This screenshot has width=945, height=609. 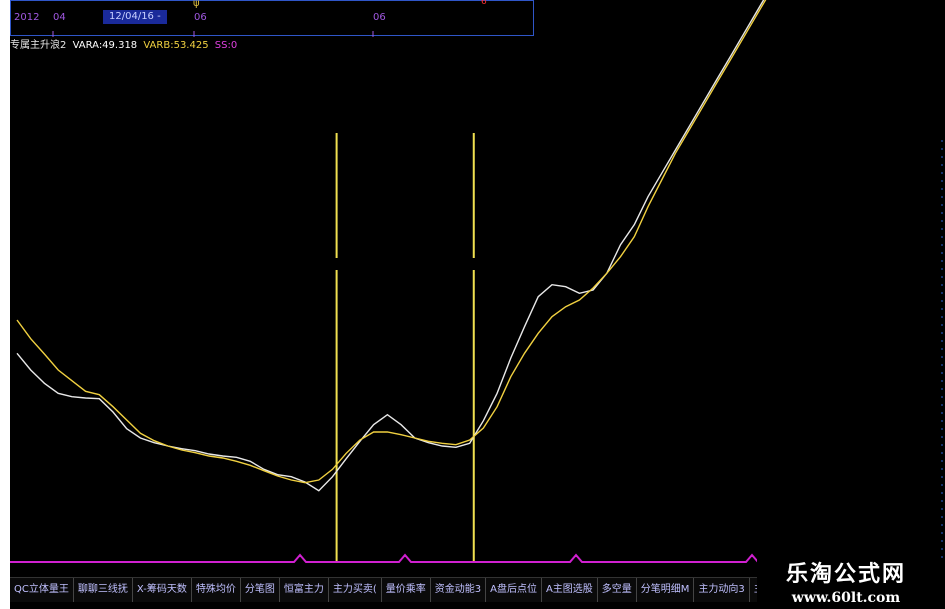 I want to click on tab-item: QC立体量王, so click(x=42, y=590).